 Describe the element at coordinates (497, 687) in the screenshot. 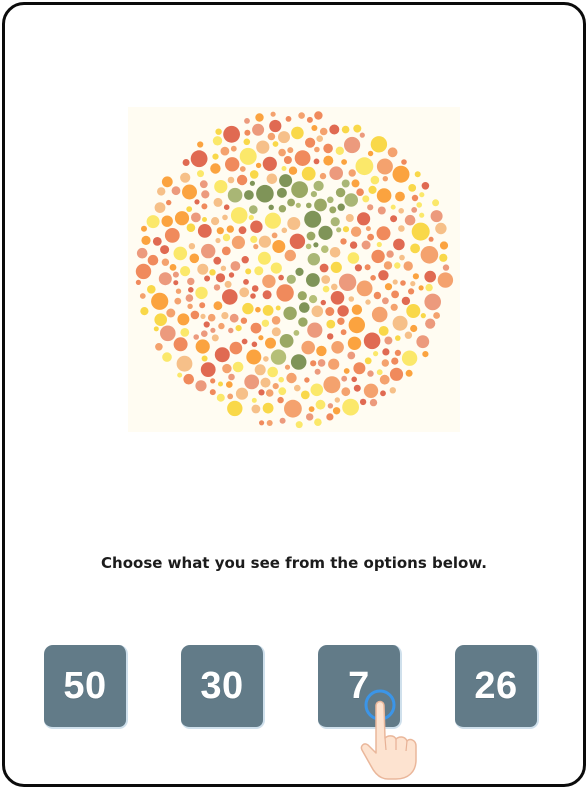

I see `option-button-4: 26` at that location.